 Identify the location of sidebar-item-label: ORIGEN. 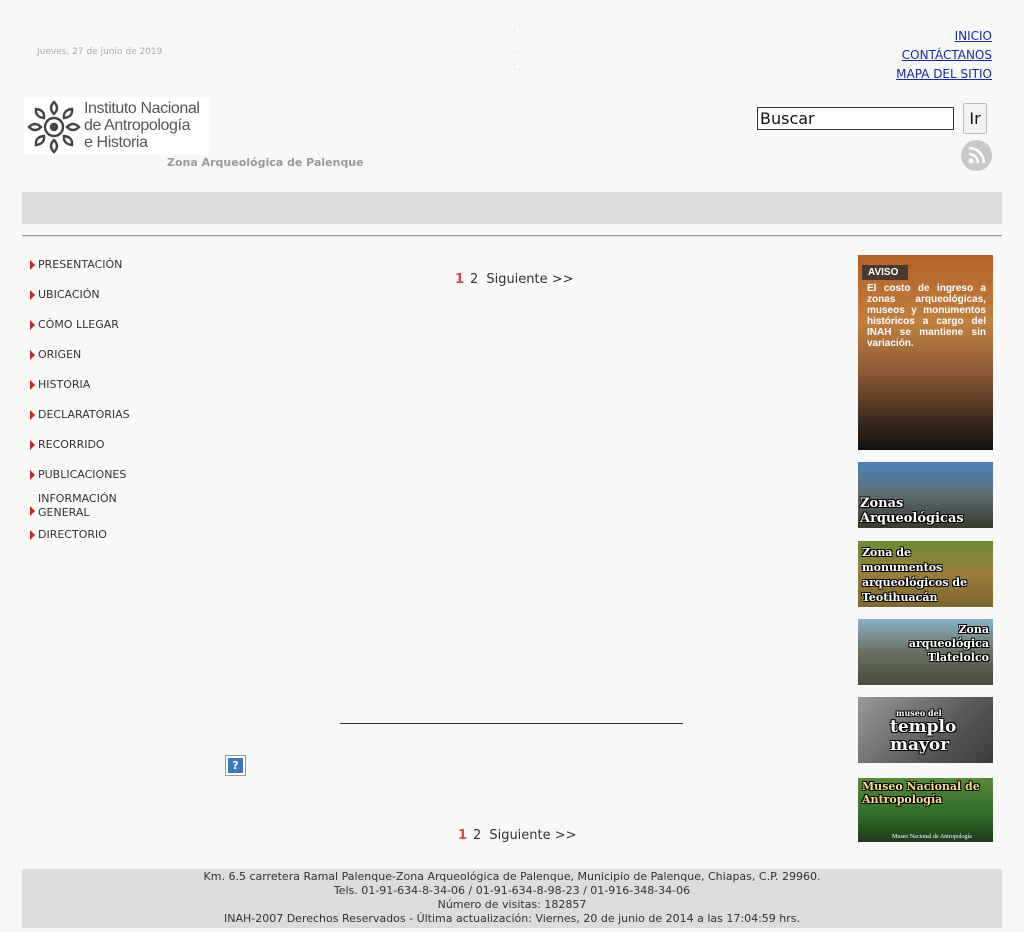
(60, 354).